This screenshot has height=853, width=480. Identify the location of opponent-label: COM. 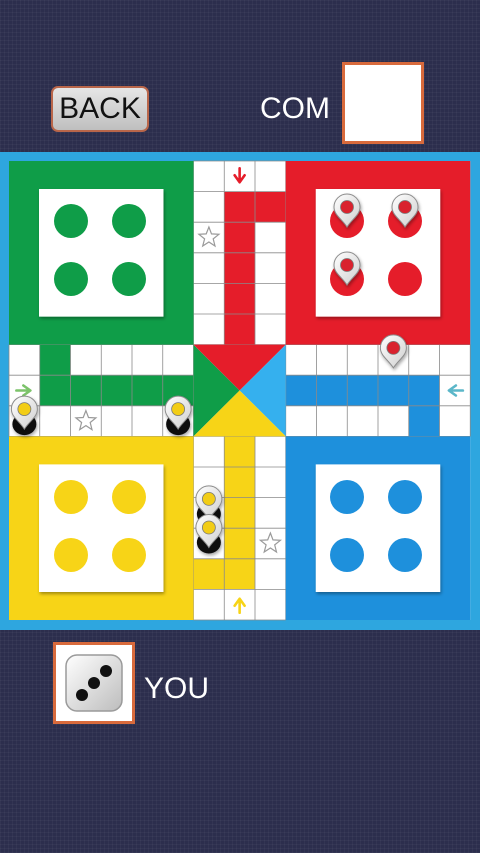
(295, 108).